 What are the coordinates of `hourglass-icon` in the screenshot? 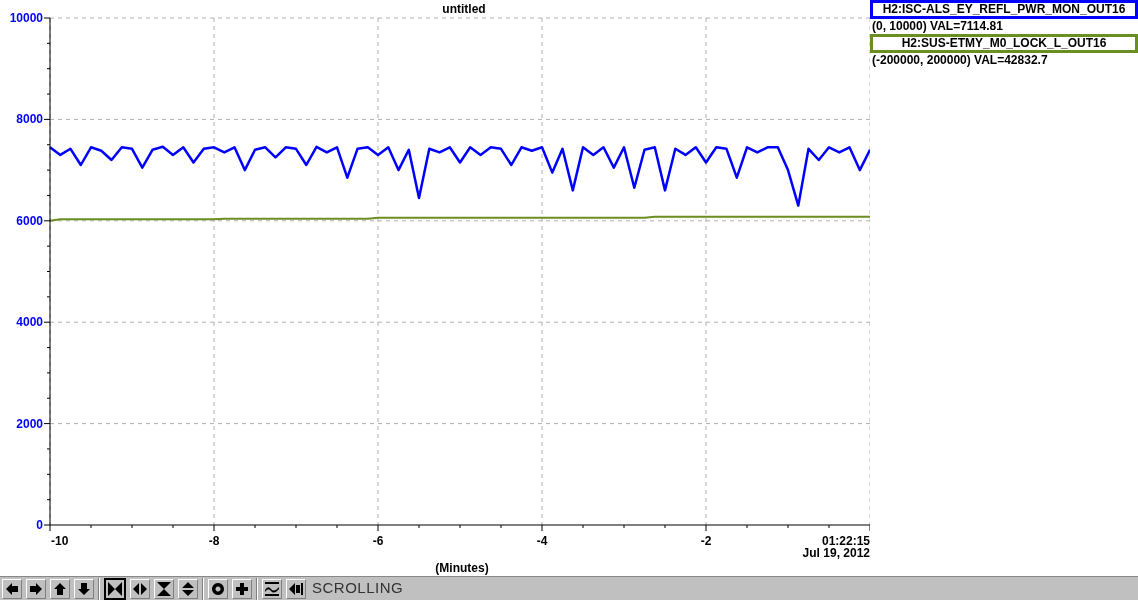 It's located at (164, 588).